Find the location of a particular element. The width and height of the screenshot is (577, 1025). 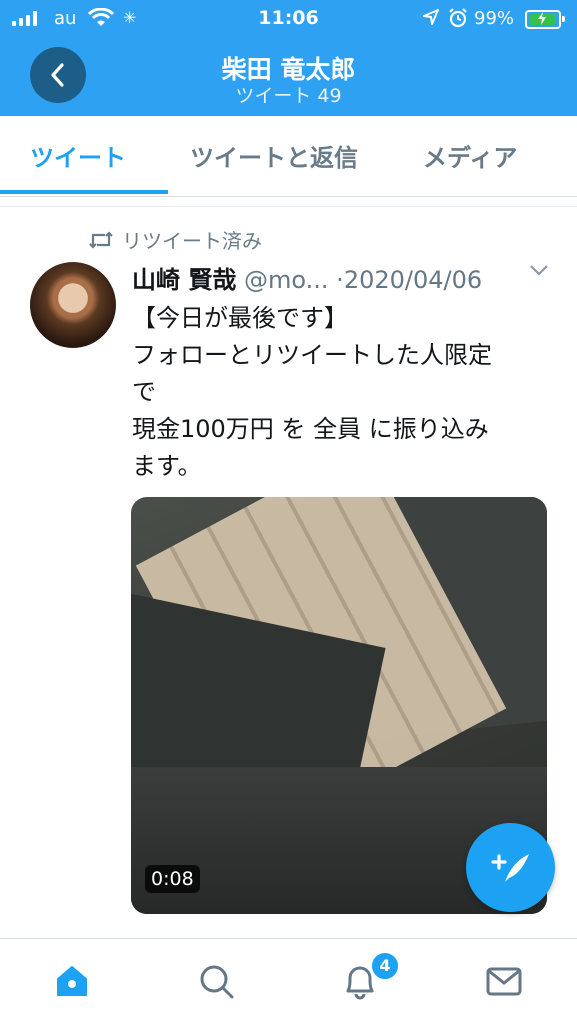

compose-tweet-button is located at coordinates (510, 867).